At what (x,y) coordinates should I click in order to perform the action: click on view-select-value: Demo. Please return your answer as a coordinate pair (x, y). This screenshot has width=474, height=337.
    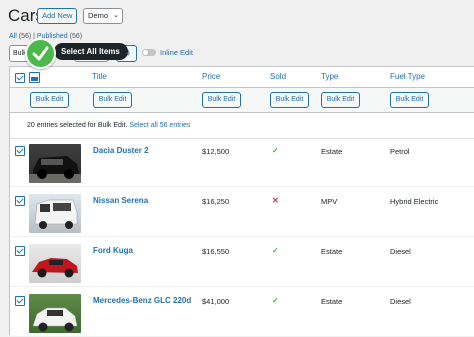
    Looking at the image, I should click on (98, 15).